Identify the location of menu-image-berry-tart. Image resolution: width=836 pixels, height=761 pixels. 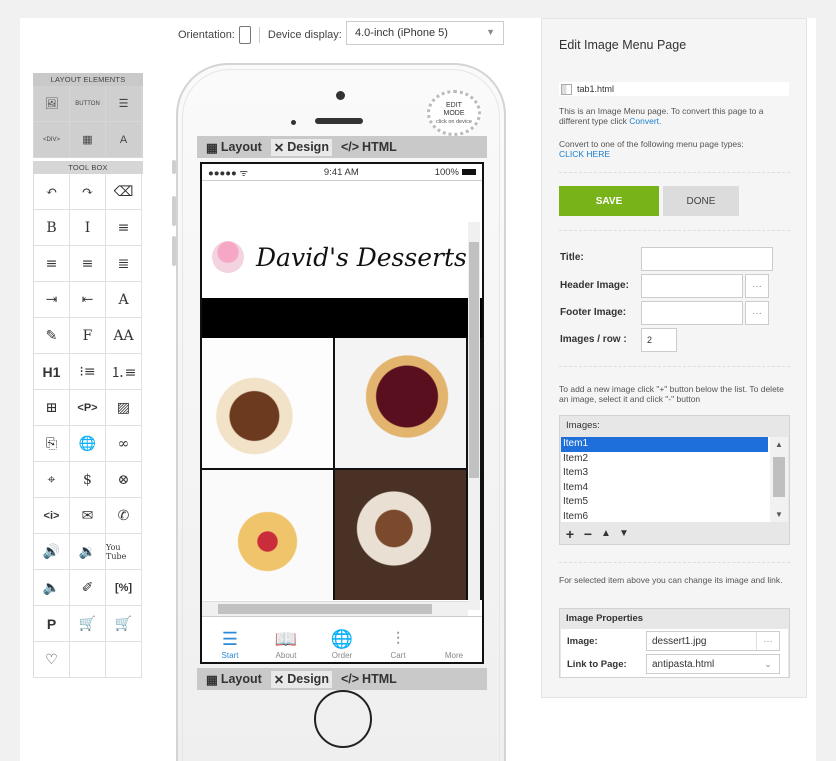
(400, 403).